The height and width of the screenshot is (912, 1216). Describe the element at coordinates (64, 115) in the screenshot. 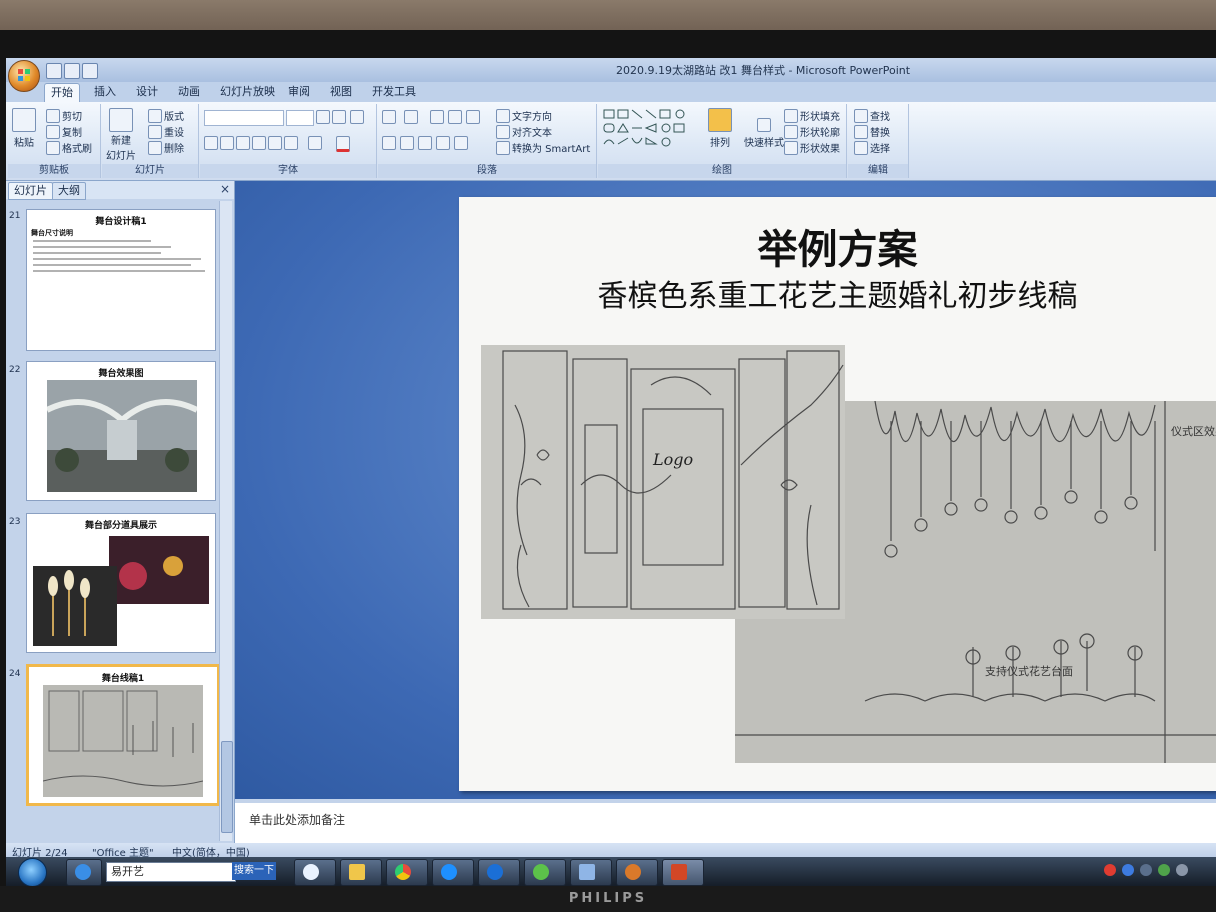

I see `cut-button: 剪切` at that location.